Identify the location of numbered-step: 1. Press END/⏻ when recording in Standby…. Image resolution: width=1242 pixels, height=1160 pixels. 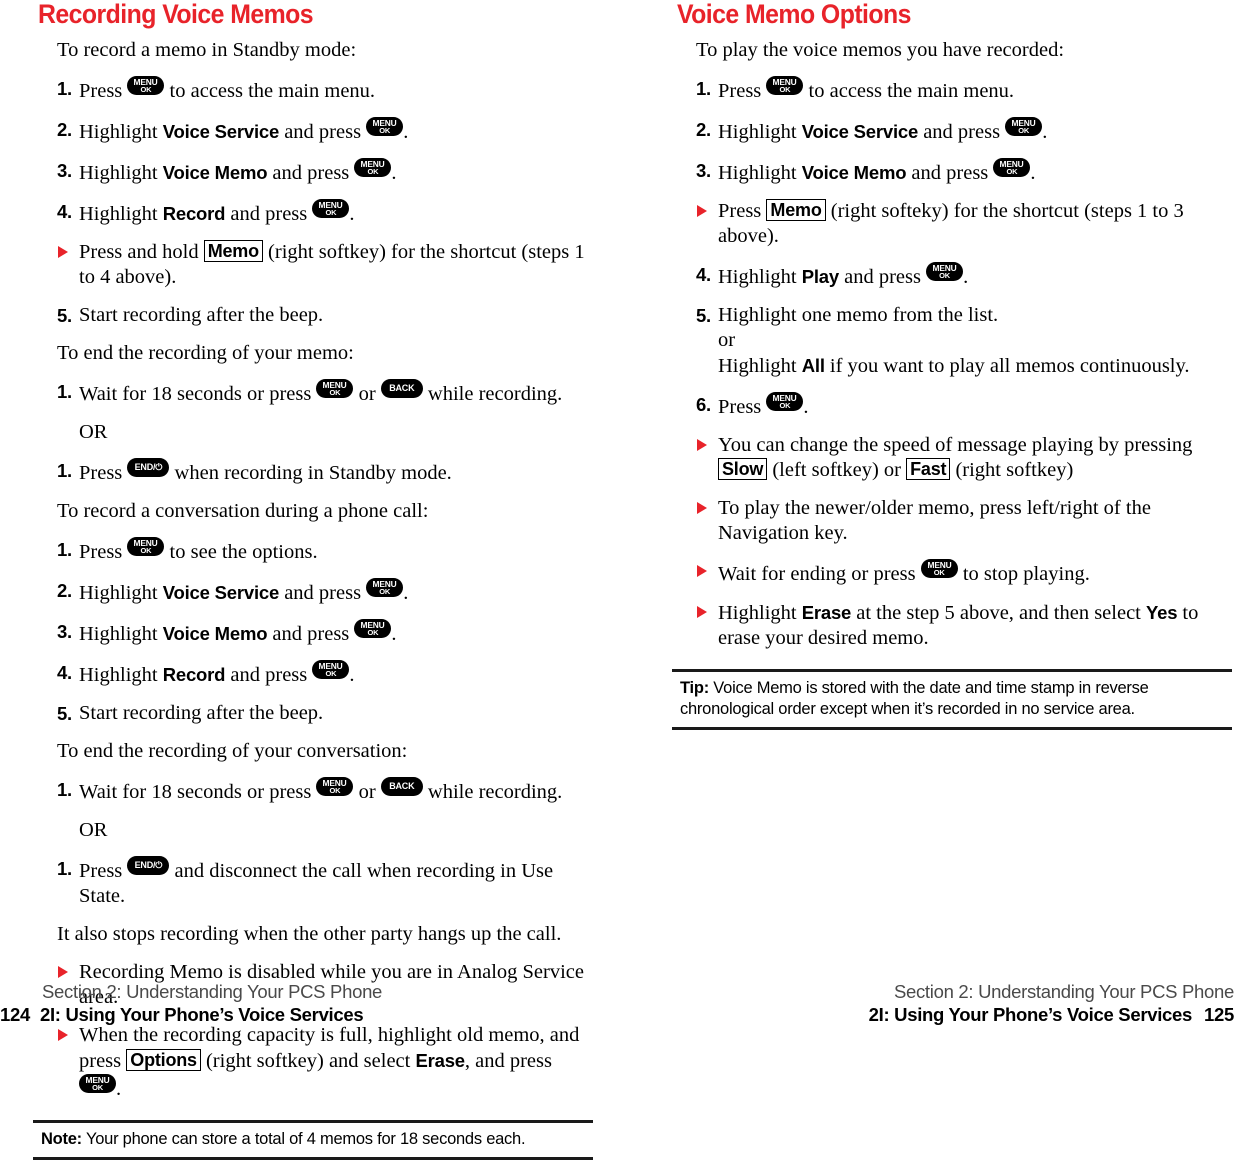
(325, 472).